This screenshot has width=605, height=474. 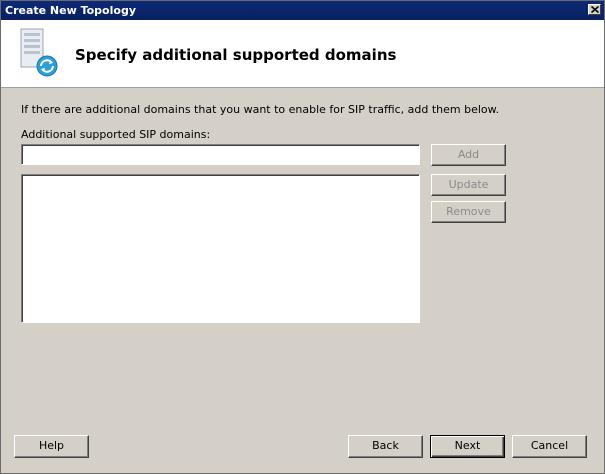 I want to click on page-title: Specify additional supported domains, so click(x=236, y=55).